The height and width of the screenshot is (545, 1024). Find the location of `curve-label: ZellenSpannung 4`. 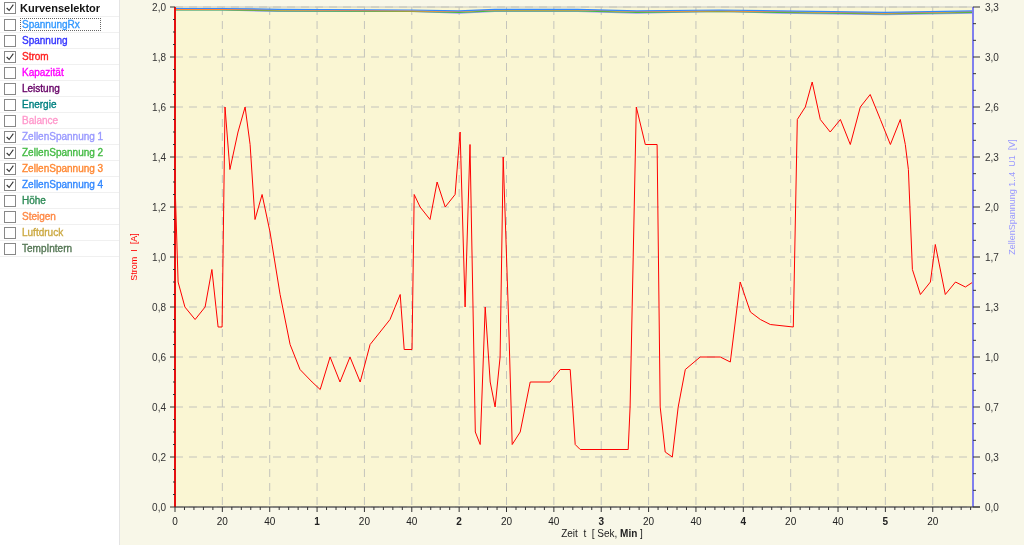

curve-label: ZellenSpannung 4 is located at coordinates (63, 184).